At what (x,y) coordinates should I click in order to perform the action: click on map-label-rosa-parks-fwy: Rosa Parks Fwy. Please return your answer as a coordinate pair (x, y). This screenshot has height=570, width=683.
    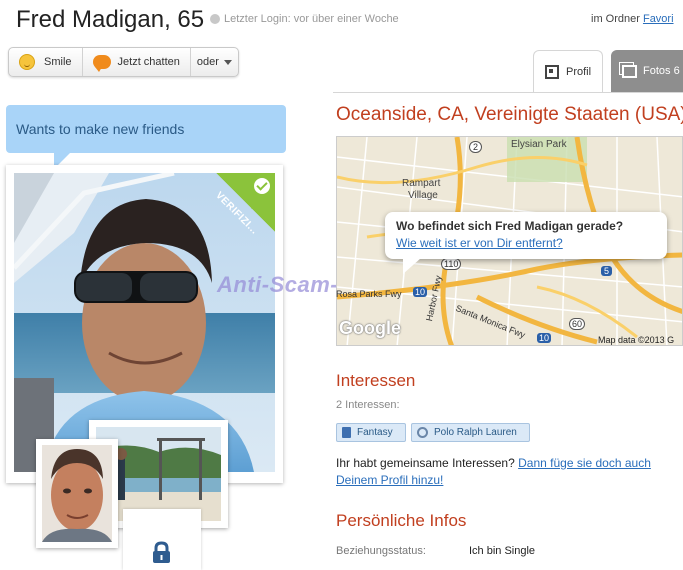
    Looking at the image, I should click on (369, 294).